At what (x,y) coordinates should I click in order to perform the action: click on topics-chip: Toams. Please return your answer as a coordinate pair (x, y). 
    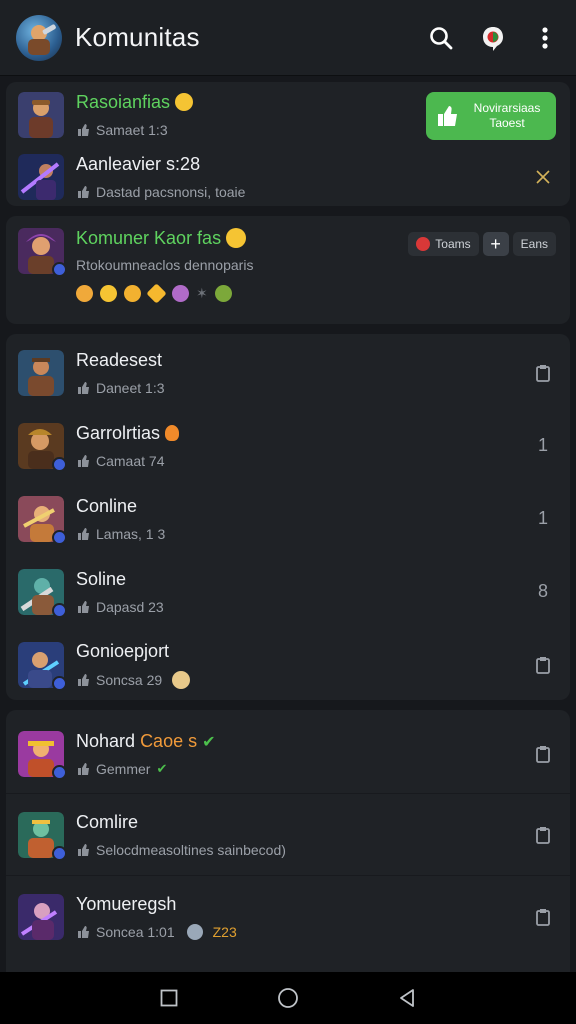
    Looking at the image, I should click on (443, 244).